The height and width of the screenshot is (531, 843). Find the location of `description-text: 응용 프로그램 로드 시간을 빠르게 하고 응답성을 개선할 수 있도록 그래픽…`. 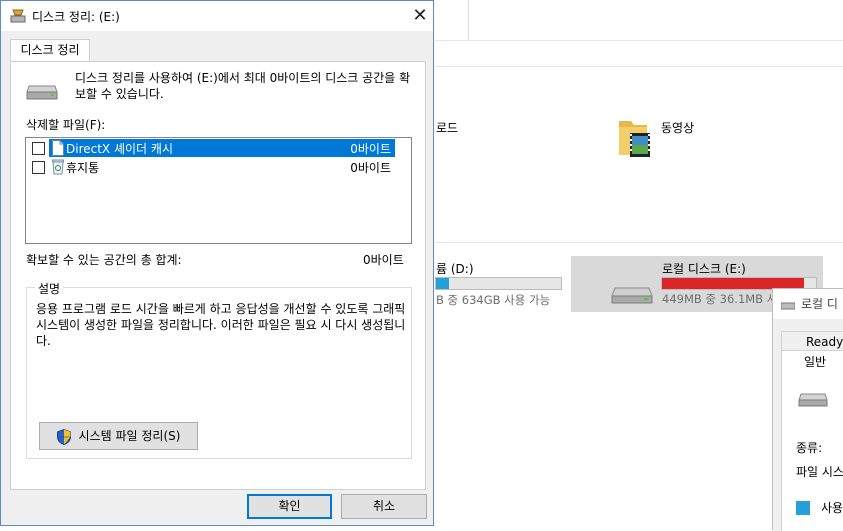

description-text: 응용 프로그램 로드 시간을 빠르게 하고 응답성을 개선할 수 있도록 그래픽… is located at coordinates (221, 325).